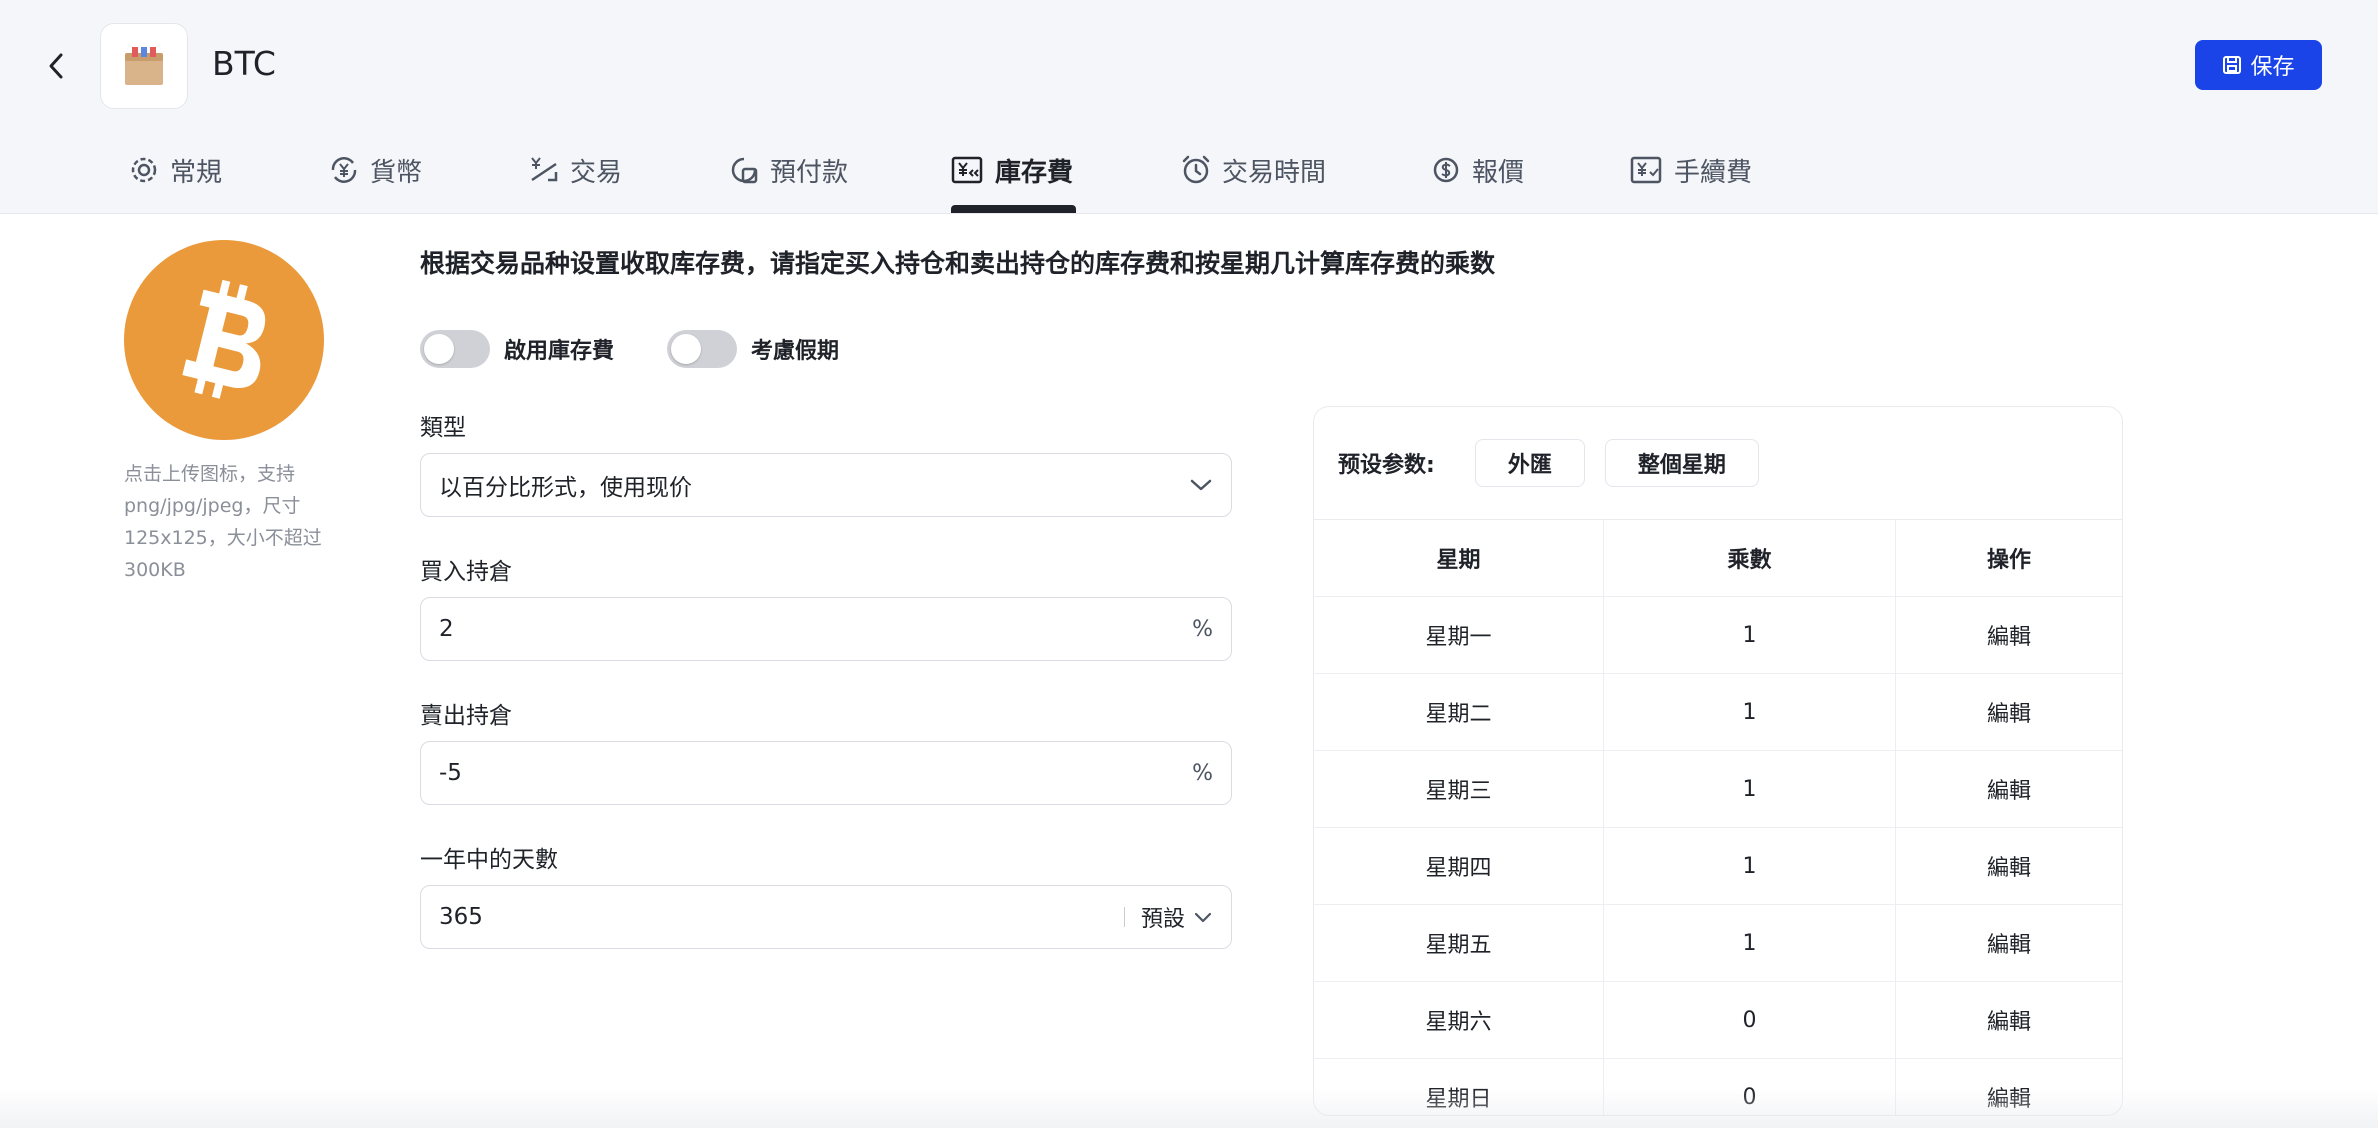 The image size is (2378, 1128). I want to click on tab-trading-hours: 交易時間, so click(1253, 170).